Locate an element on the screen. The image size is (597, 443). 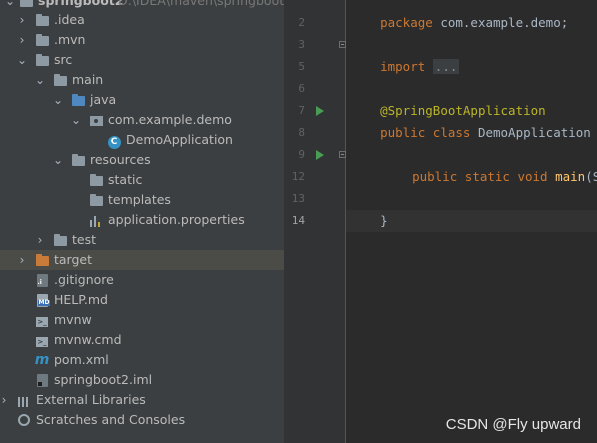
tree-item-label: mvnw is located at coordinates (73, 319).